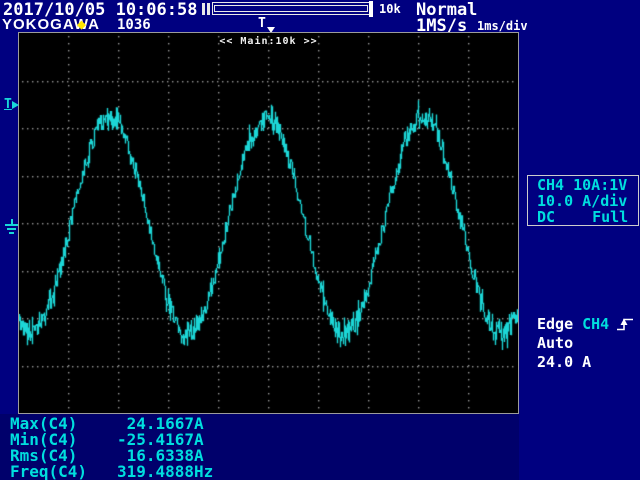 Image resolution: width=640 pixels, height=480 pixels. I want to click on trigger-level-arrow-icon, so click(15, 105).